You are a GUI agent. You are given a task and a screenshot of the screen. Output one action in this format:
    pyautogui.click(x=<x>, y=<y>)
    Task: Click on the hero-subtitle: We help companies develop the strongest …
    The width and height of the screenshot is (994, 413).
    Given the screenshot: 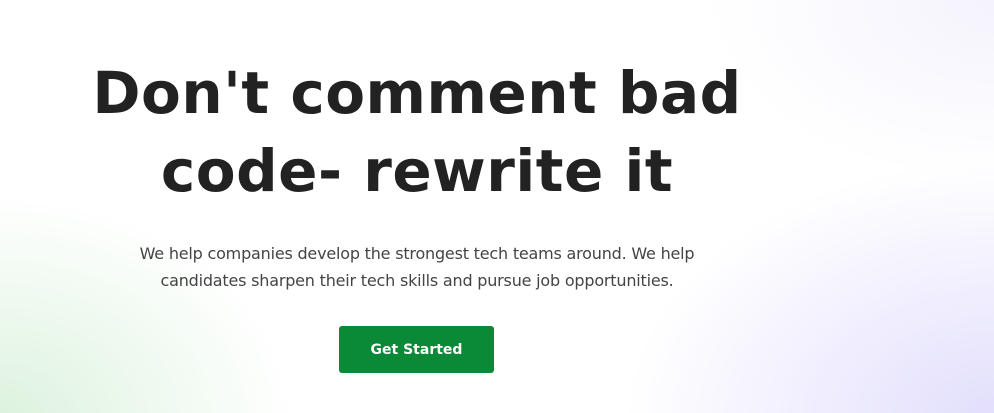 What is the action you would take?
    pyautogui.click(x=417, y=267)
    